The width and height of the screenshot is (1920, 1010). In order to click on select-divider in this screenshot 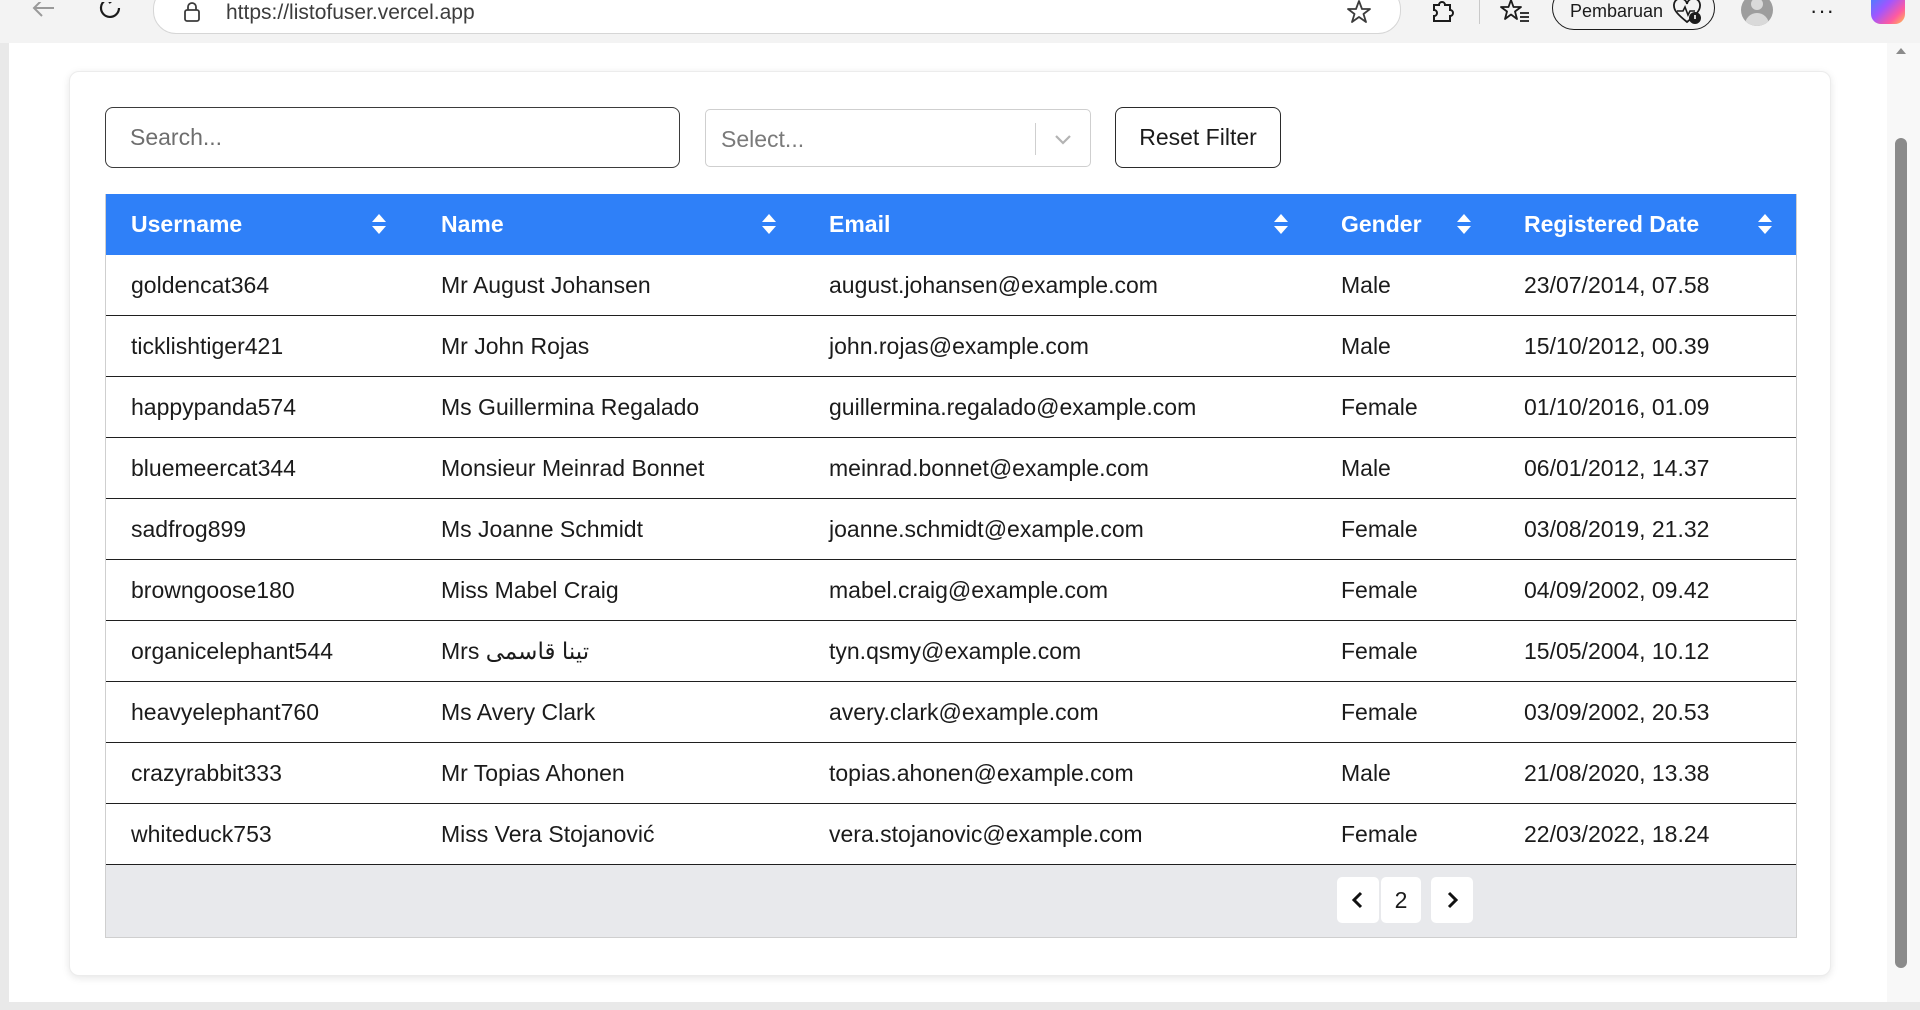, I will do `click(1035, 139)`.